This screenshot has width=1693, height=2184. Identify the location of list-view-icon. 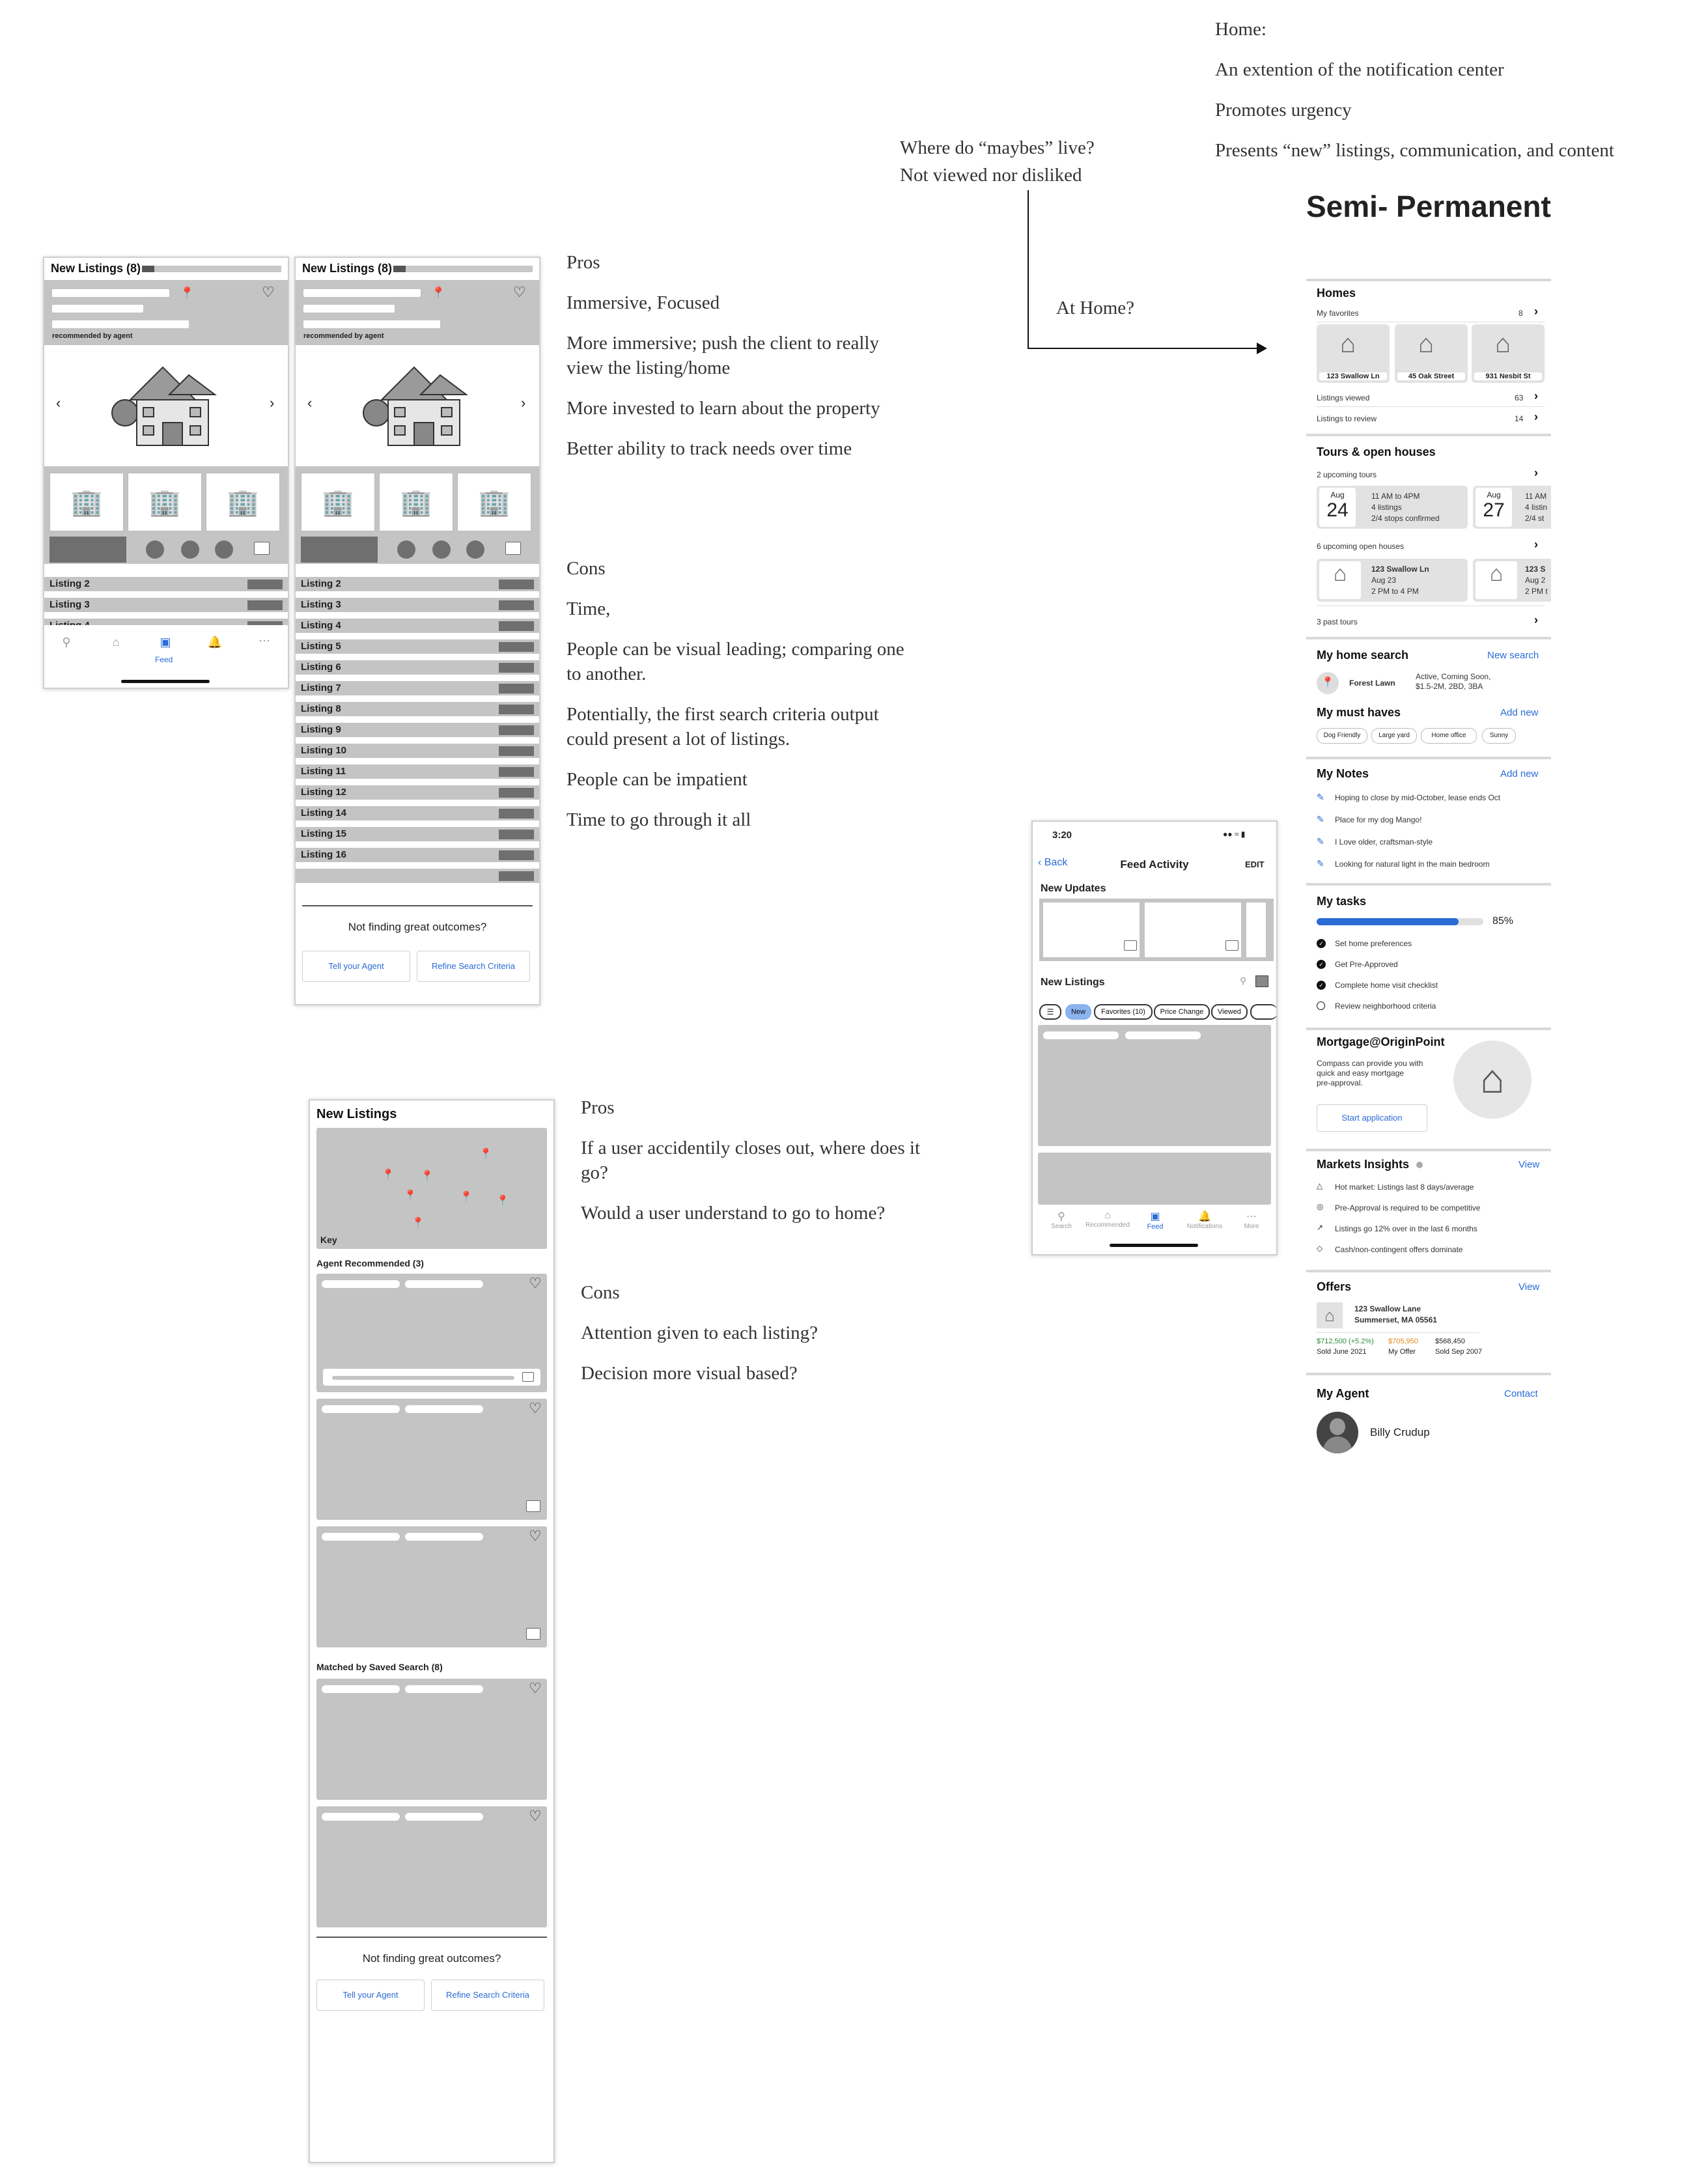
(1261, 981).